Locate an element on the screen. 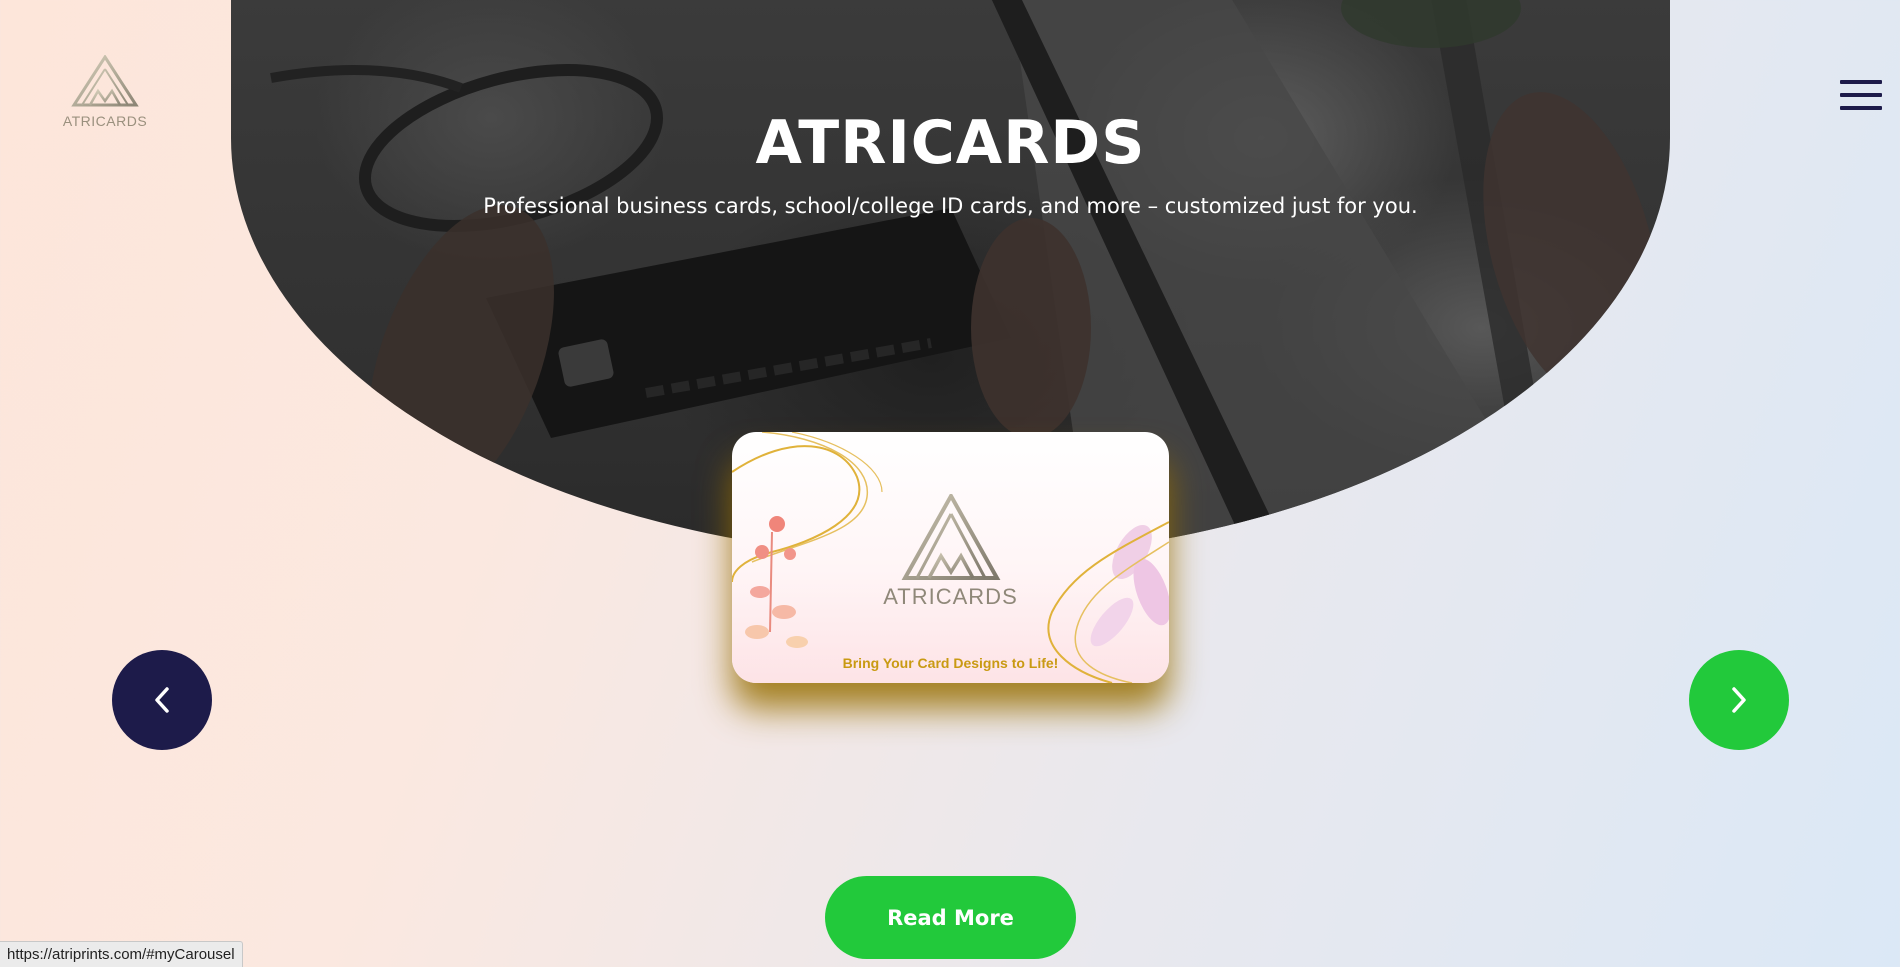 Image resolution: width=1900 pixels, height=967 pixels. chevron-left-icon is located at coordinates (162, 700).